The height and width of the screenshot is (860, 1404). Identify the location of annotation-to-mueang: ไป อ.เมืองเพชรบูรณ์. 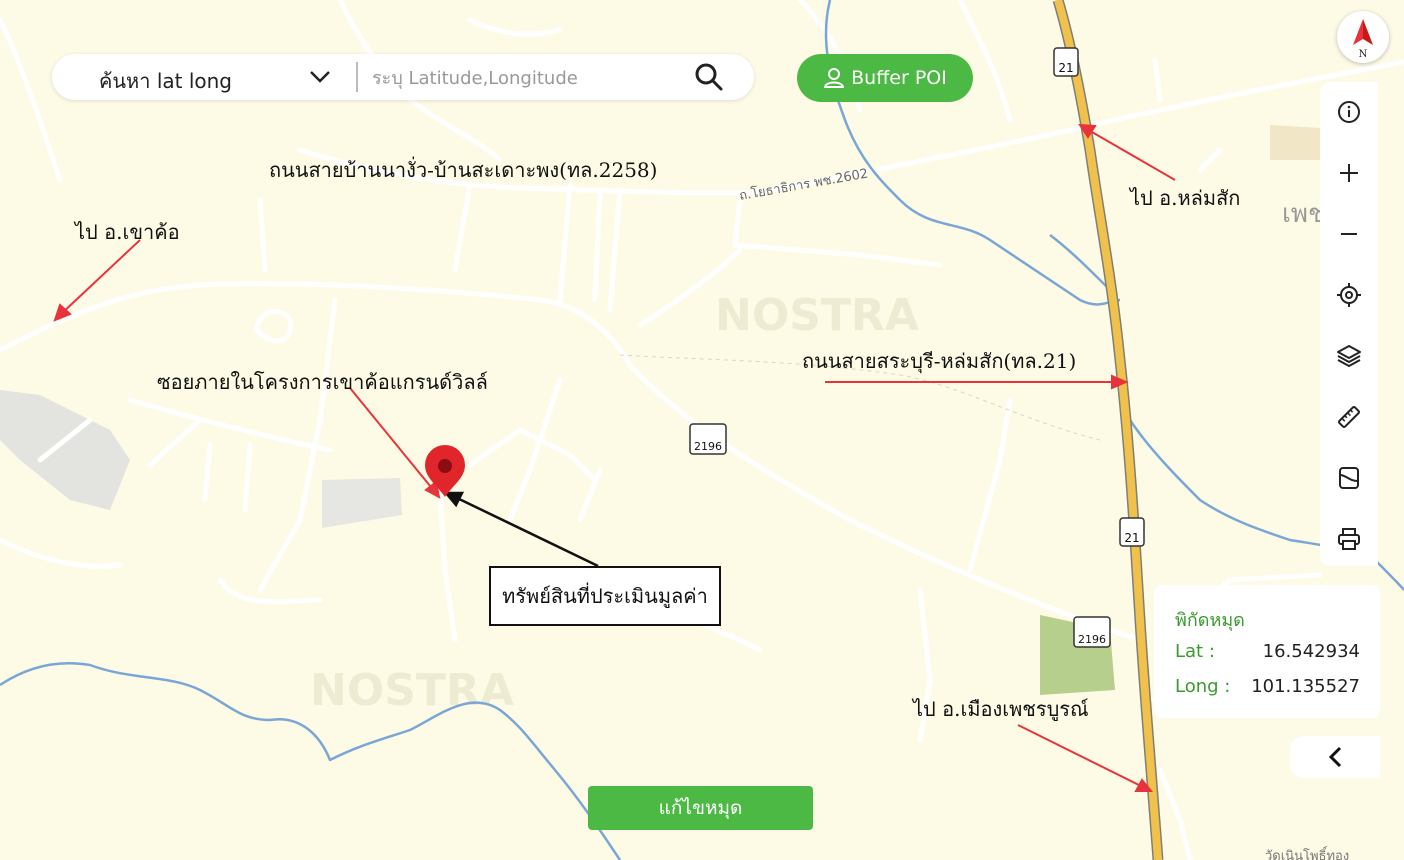
(1001, 709).